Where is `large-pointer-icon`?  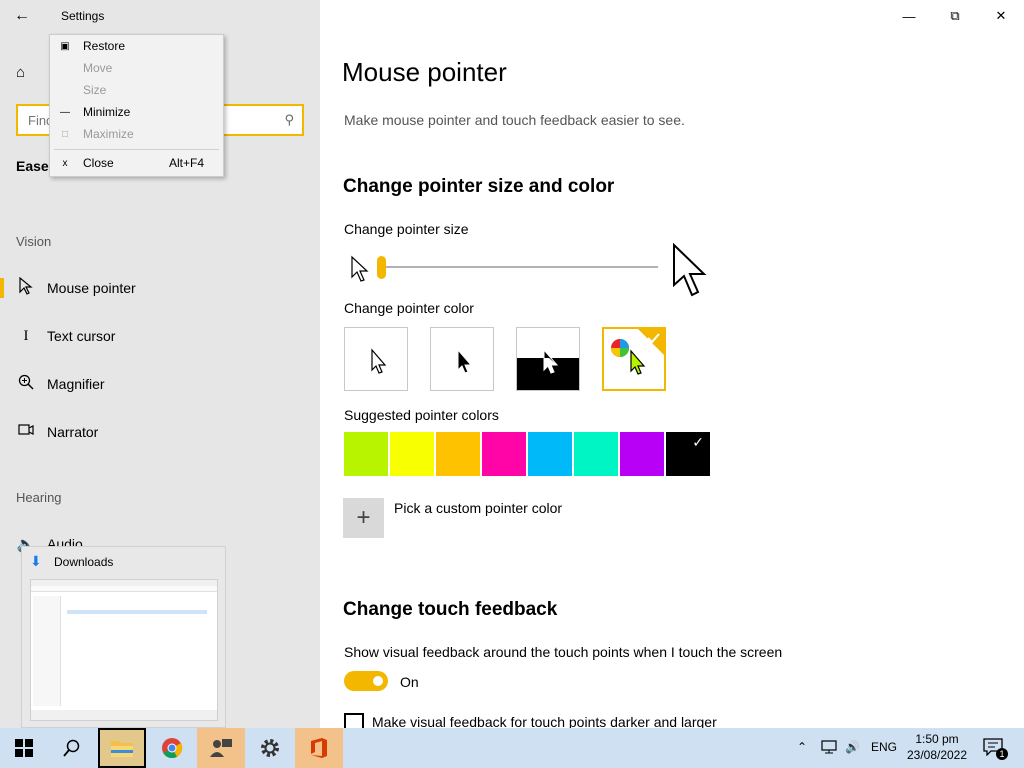
large-pointer-icon is located at coordinates (690, 272).